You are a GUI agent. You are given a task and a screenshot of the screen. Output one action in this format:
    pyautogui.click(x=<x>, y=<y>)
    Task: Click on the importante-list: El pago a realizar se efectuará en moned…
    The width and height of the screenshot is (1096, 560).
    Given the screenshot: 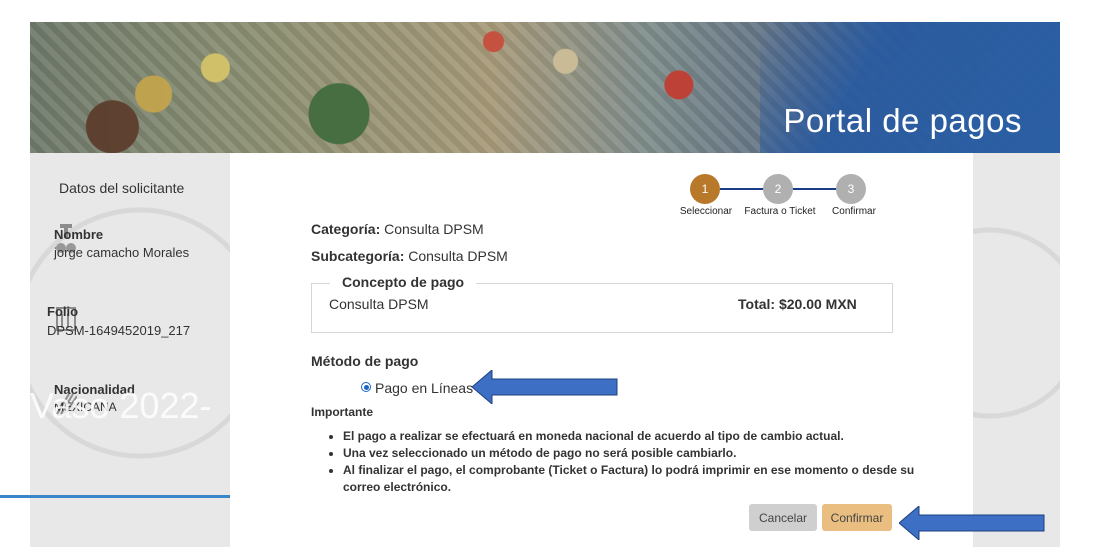 What is the action you would take?
    pyautogui.click(x=626, y=462)
    